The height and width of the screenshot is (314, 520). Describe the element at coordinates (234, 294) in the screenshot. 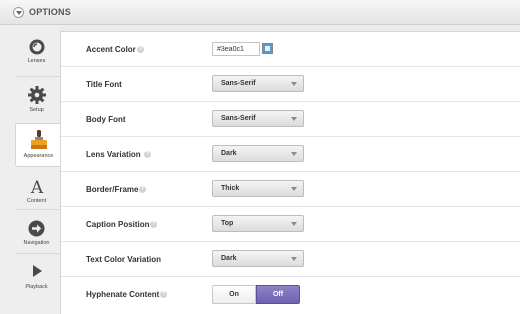

I see `toggle-on-button: On` at that location.